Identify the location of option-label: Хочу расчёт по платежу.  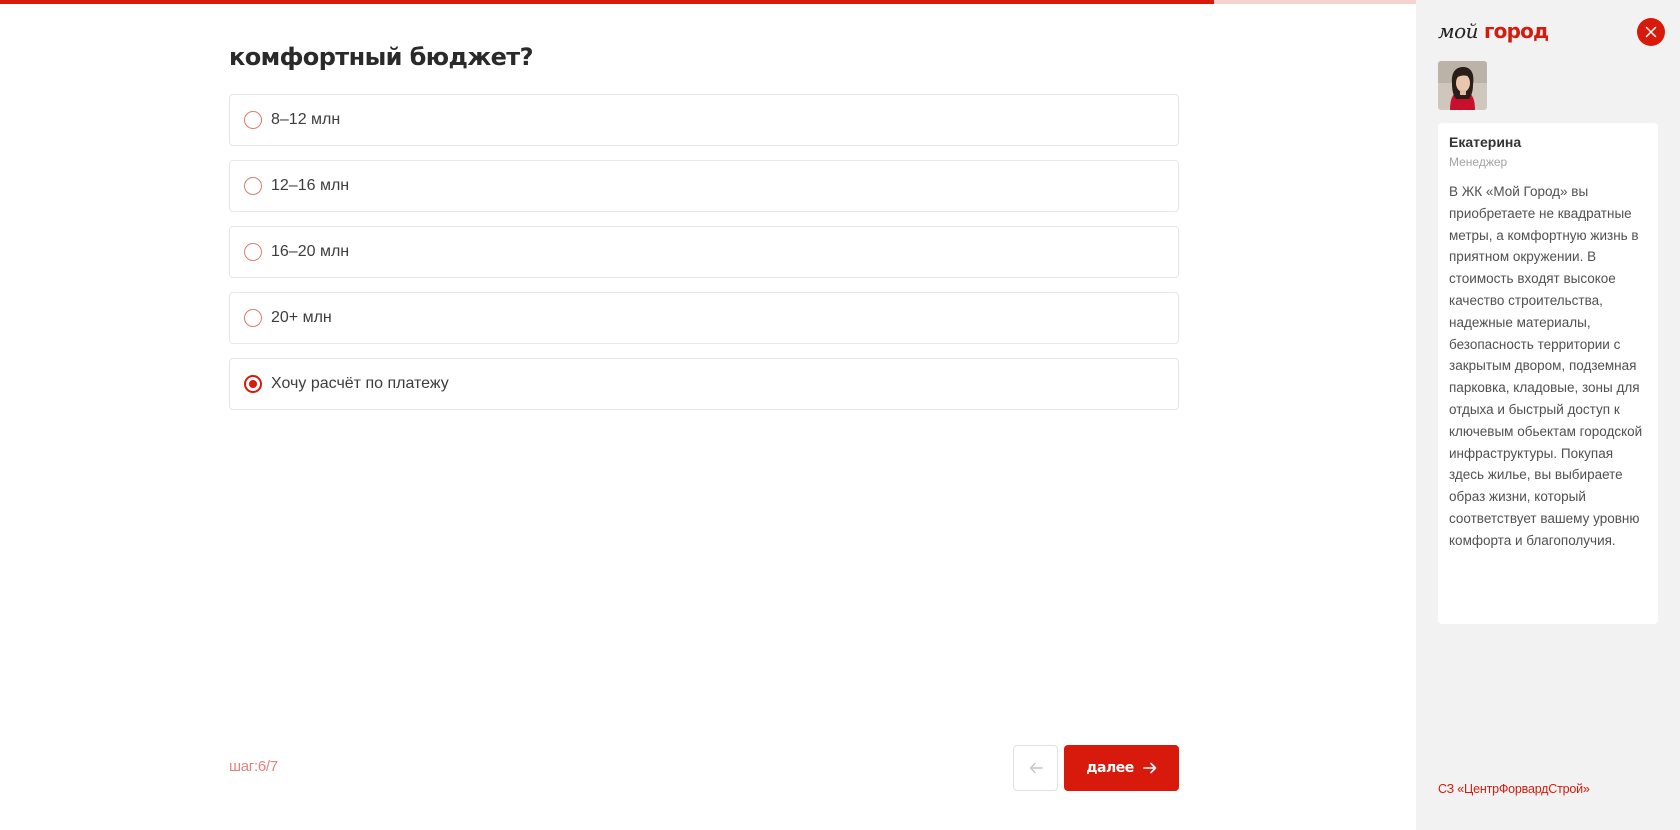
(360, 383).